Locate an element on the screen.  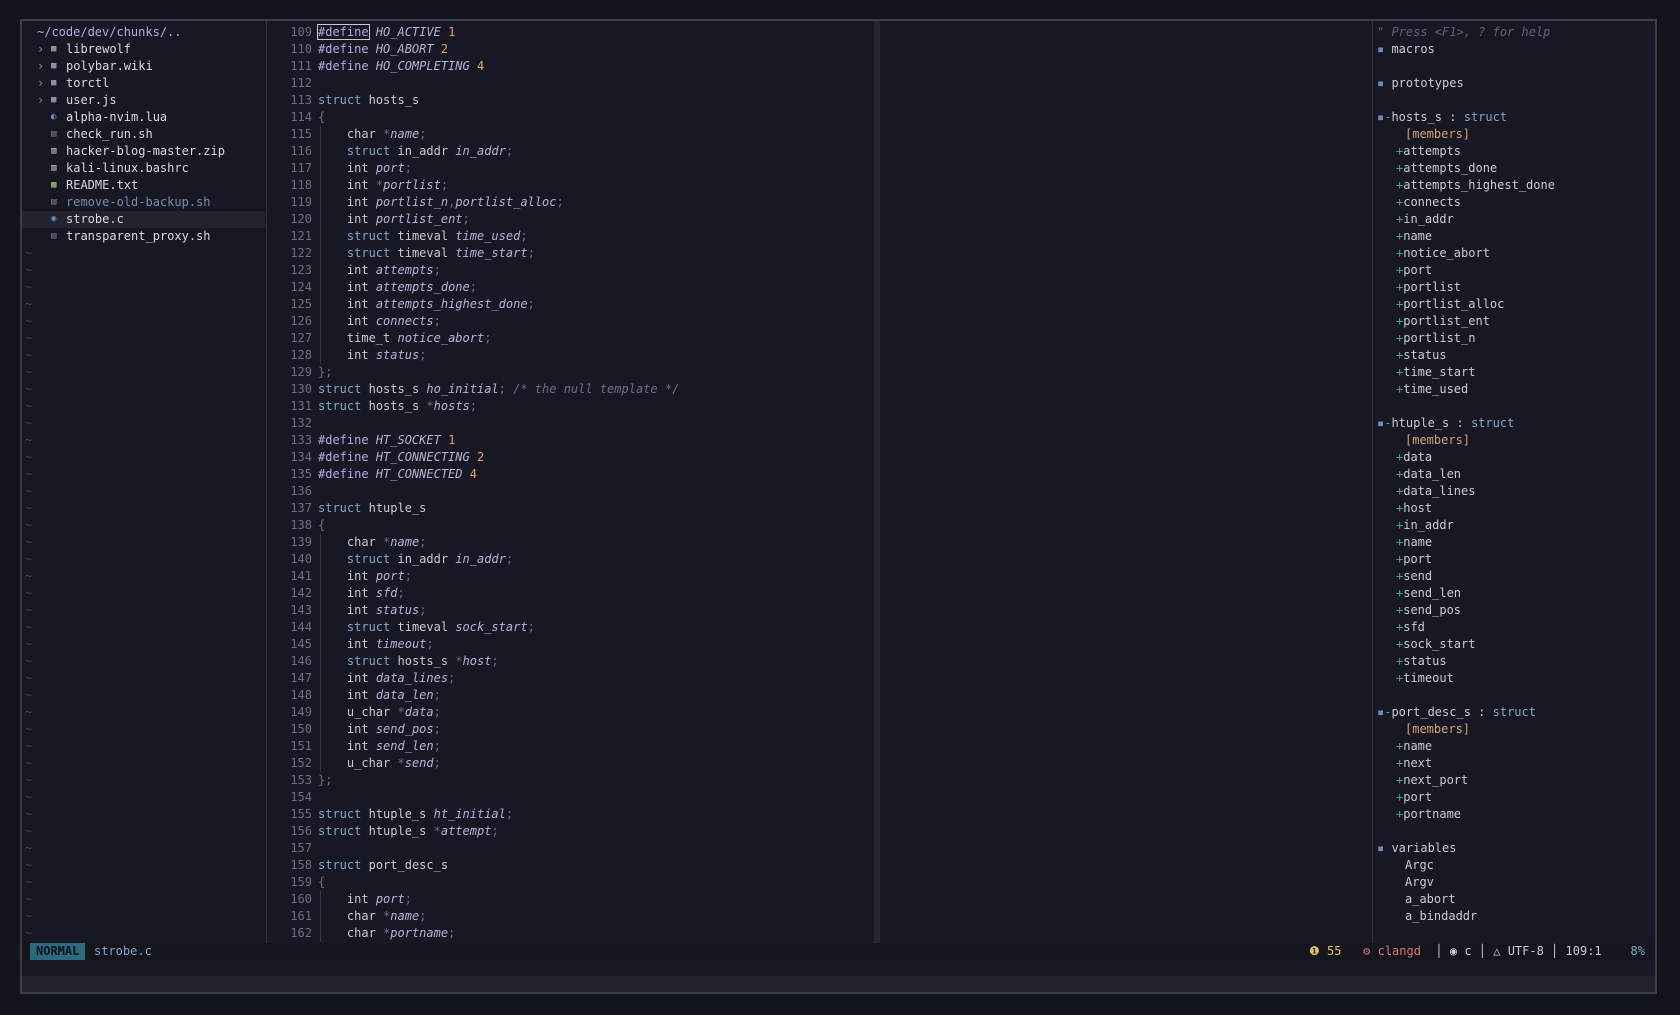
code-line: 152 u_char *send; is located at coordinates (580, 763).